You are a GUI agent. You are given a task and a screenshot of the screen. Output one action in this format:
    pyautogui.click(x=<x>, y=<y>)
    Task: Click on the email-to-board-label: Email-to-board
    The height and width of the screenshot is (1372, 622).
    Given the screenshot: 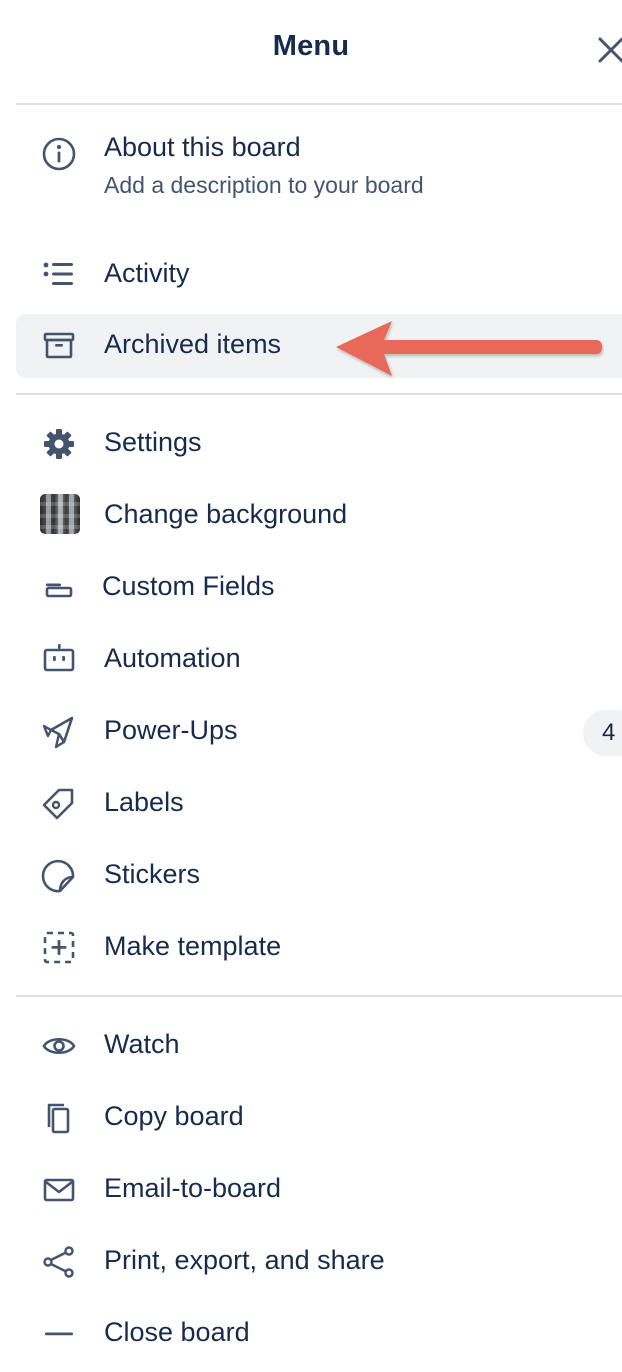 What is the action you would take?
    pyautogui.click(x=193, y=1188)
    